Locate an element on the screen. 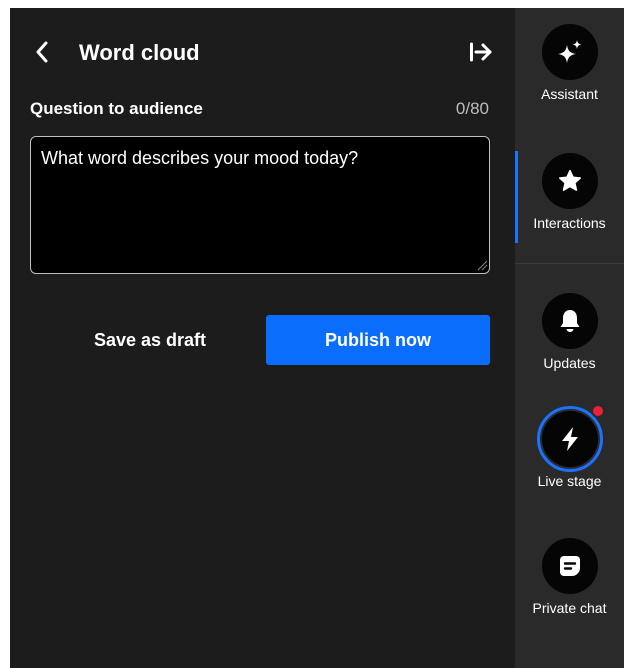  bolt-icon is located at coordinates (570, 439).